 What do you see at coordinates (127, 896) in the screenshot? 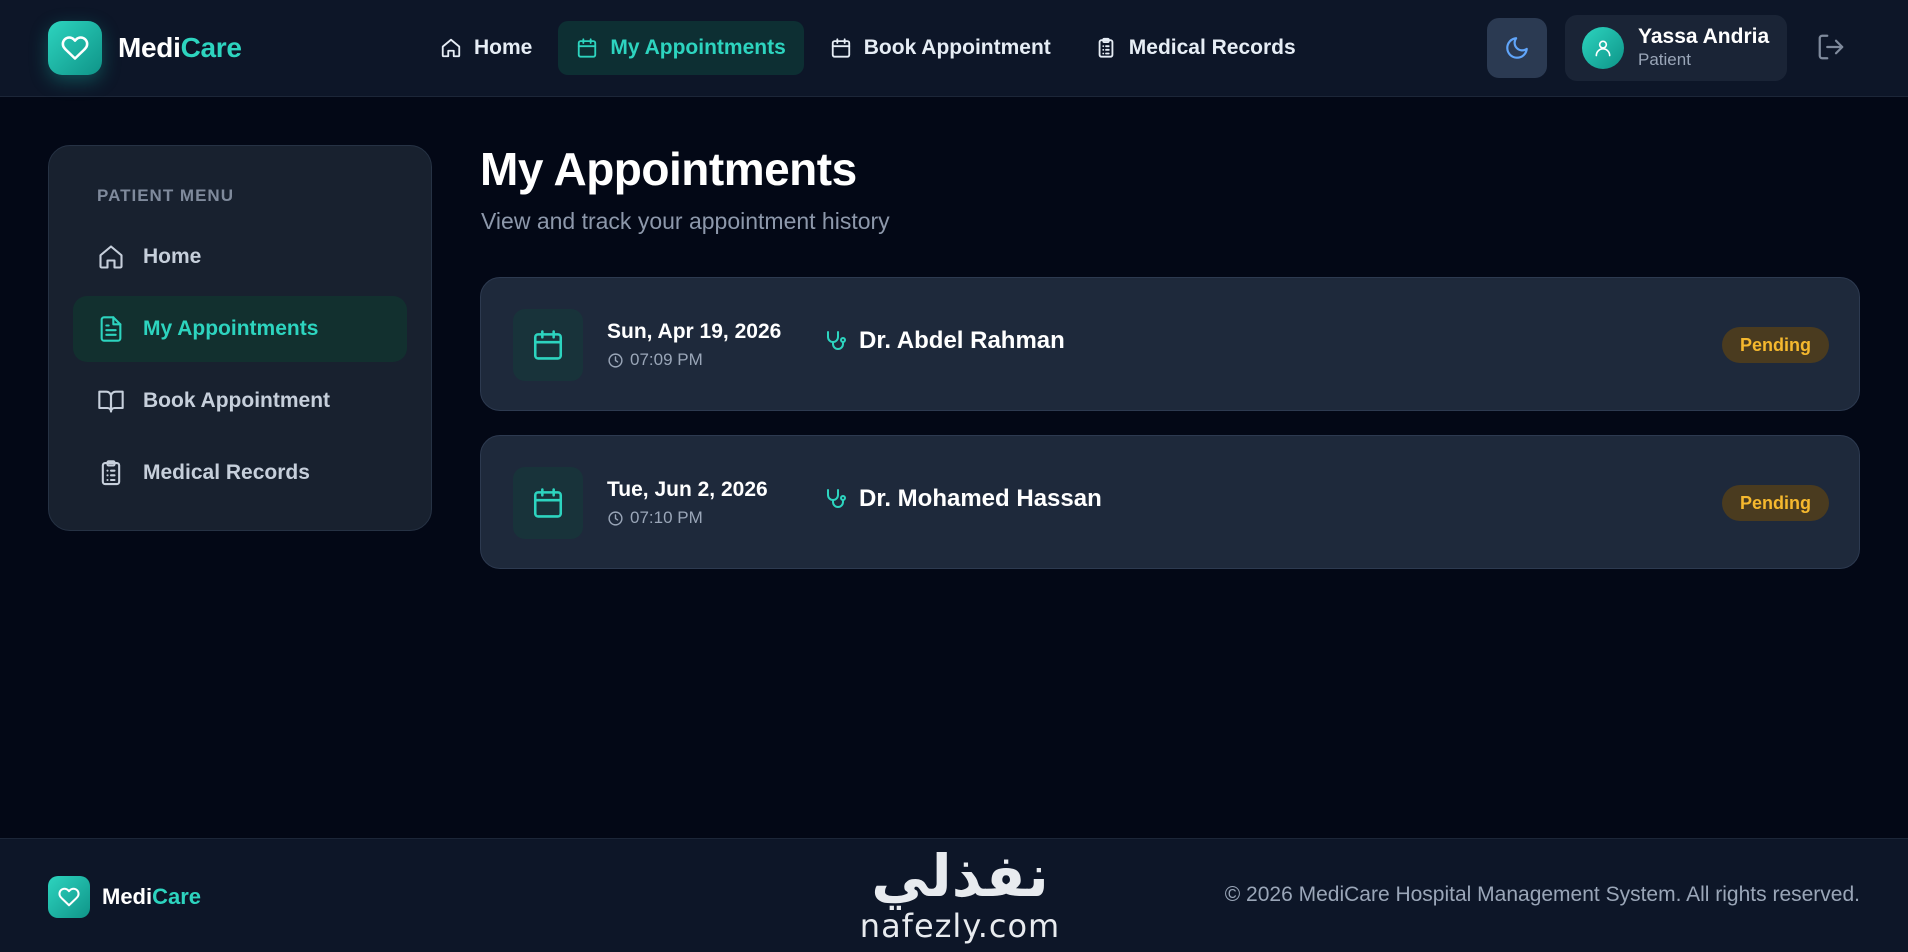
I see `footer-brand-part1: Medi` at bounding box center [127, 896].